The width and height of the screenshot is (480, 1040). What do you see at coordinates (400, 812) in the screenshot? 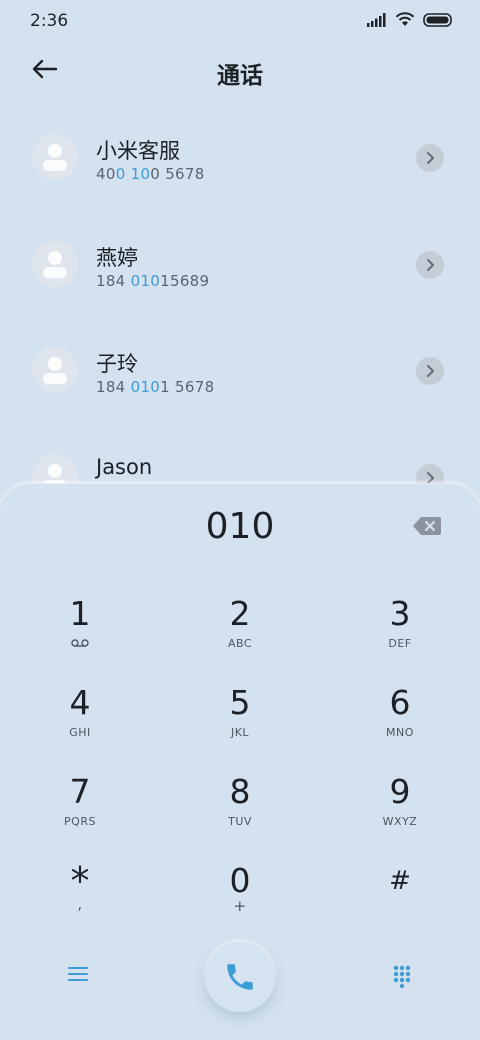
I see `key-9: 9 WXYZ` at bounding box center [400, 812].